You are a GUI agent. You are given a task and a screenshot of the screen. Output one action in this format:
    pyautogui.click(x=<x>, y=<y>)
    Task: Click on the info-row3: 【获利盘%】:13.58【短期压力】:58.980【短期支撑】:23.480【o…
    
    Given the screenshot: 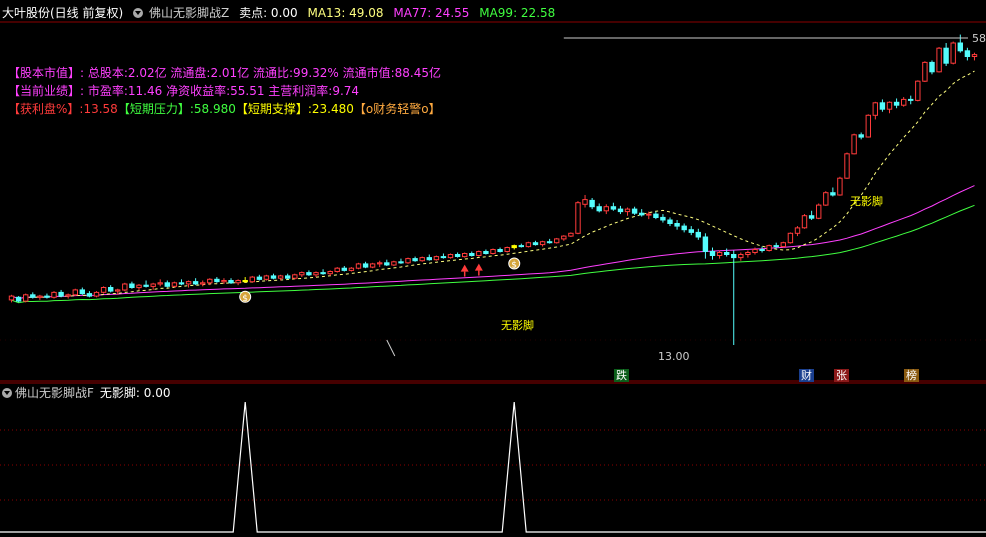 What is the action you would take?
    pyautogui.click(x=224, y=109)
    